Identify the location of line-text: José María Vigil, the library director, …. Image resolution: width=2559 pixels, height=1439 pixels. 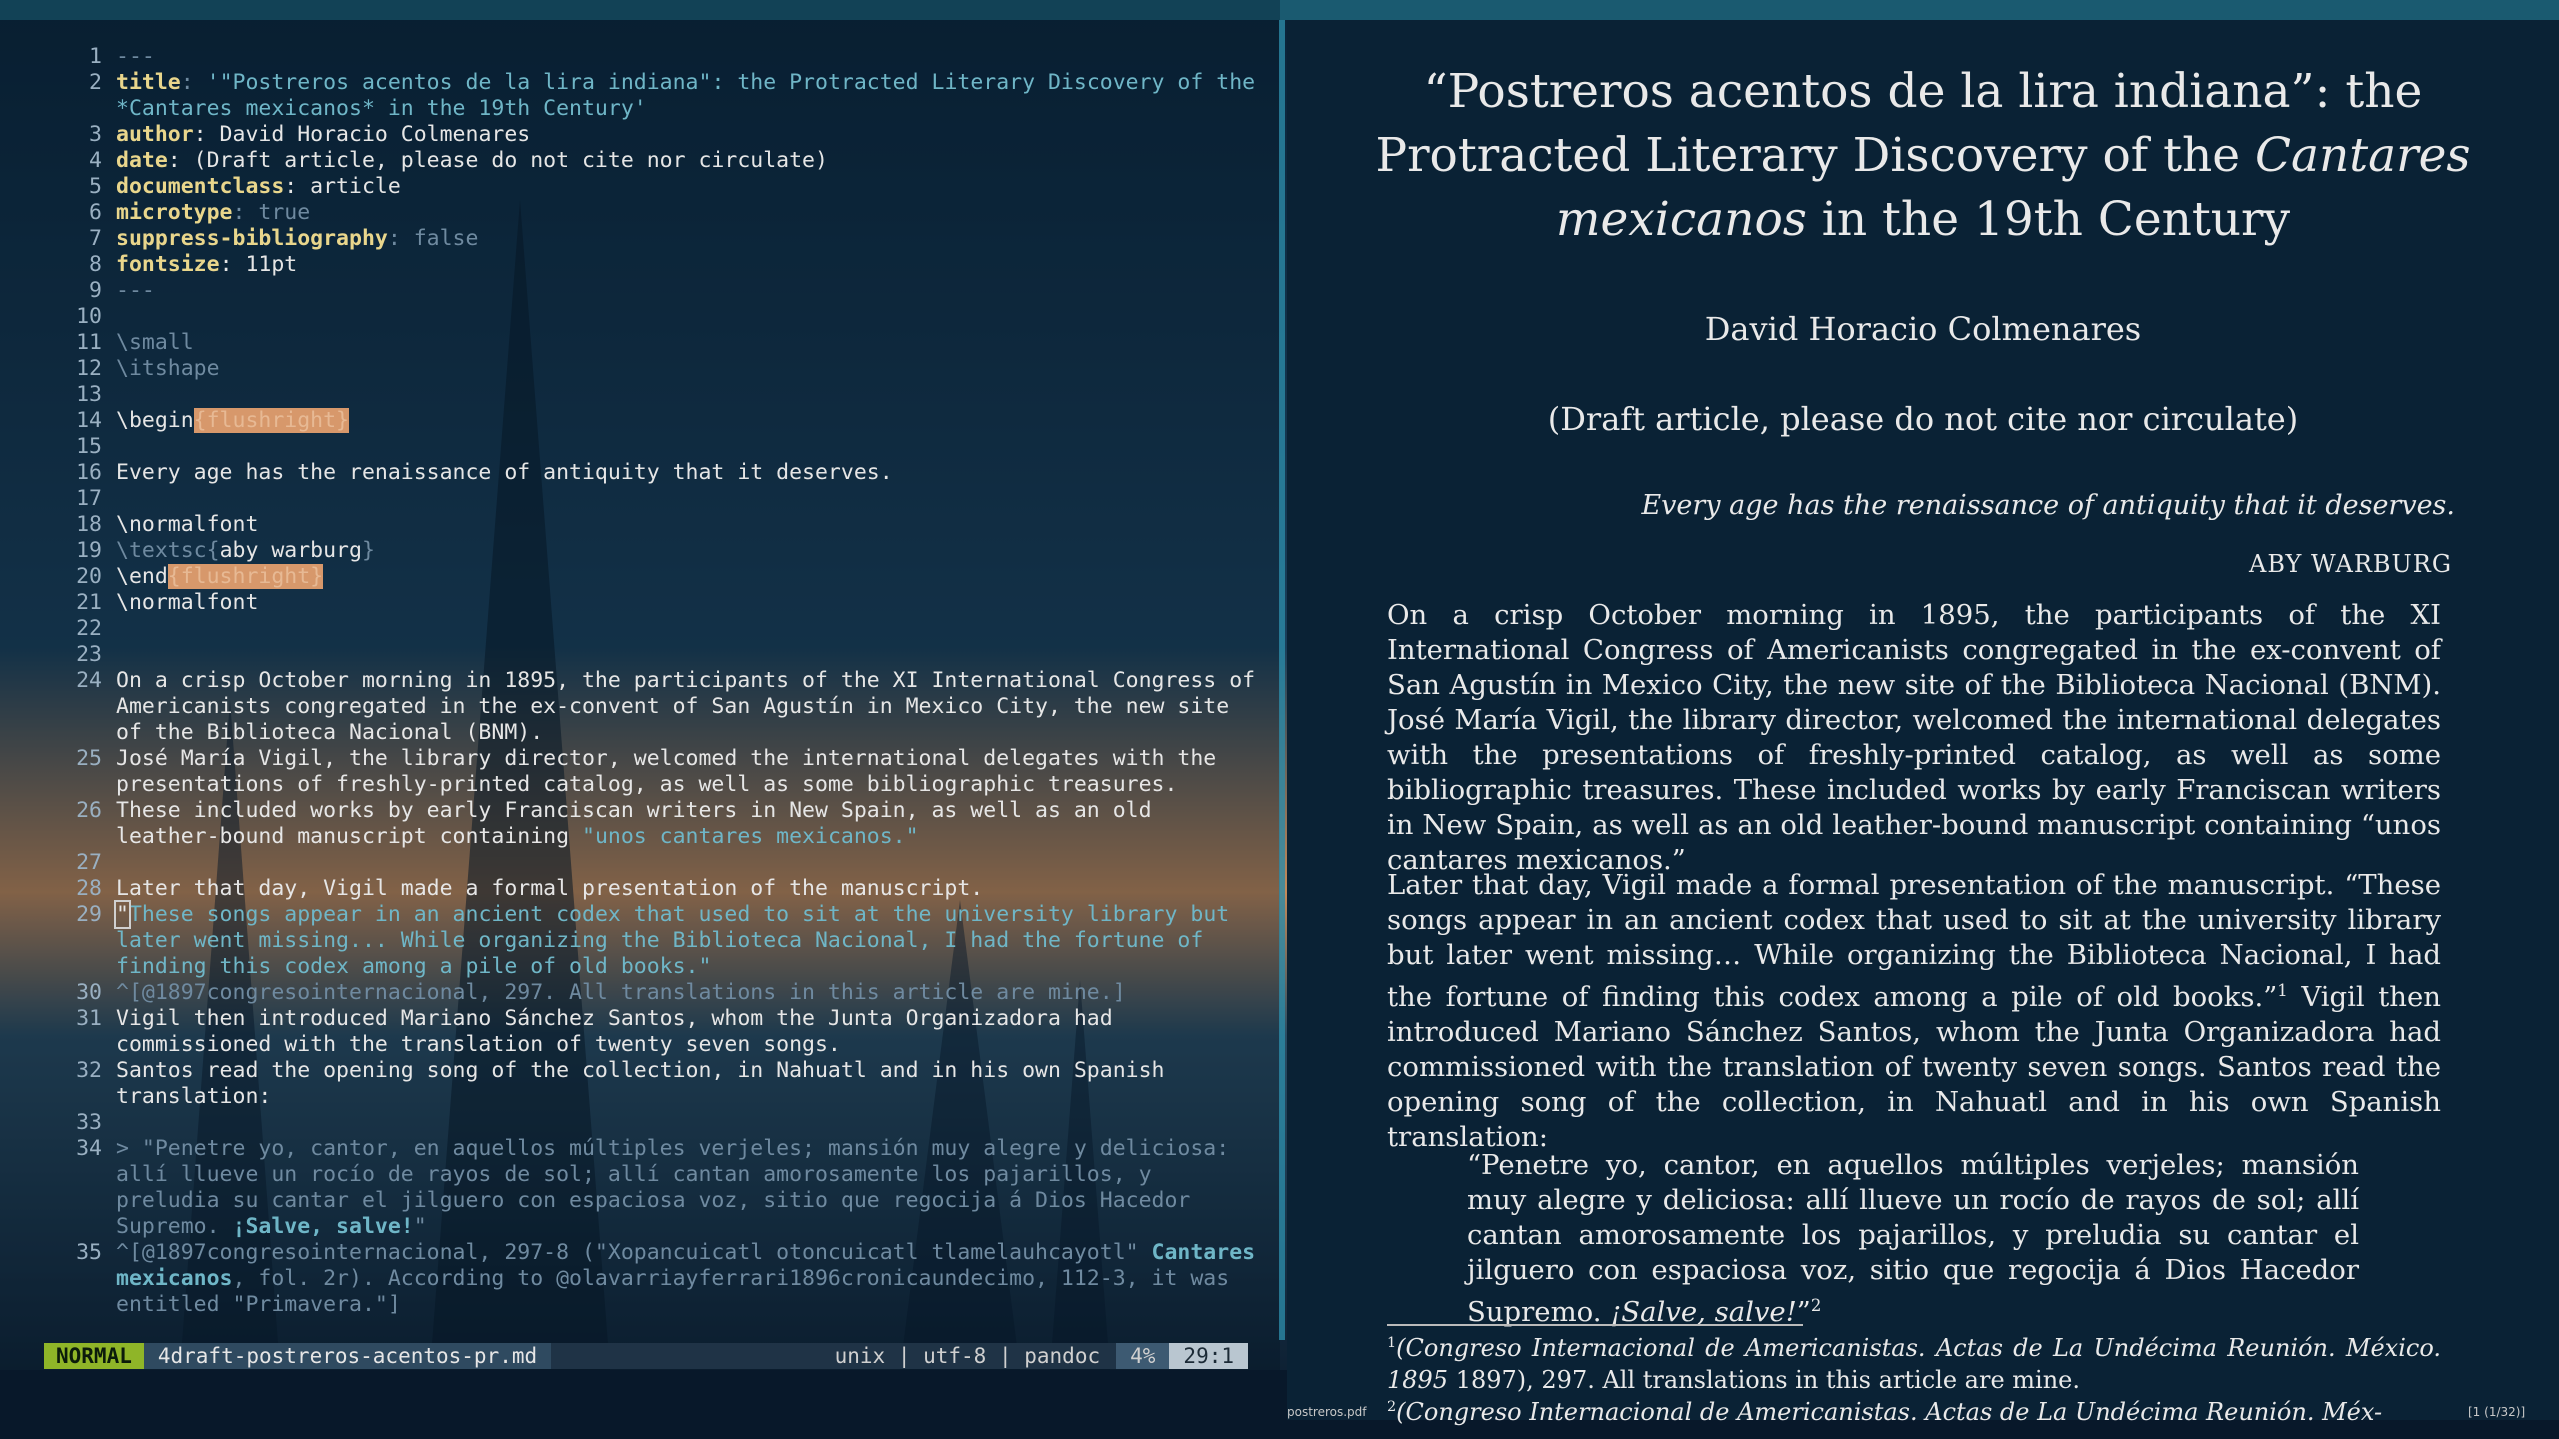
(688, 772).